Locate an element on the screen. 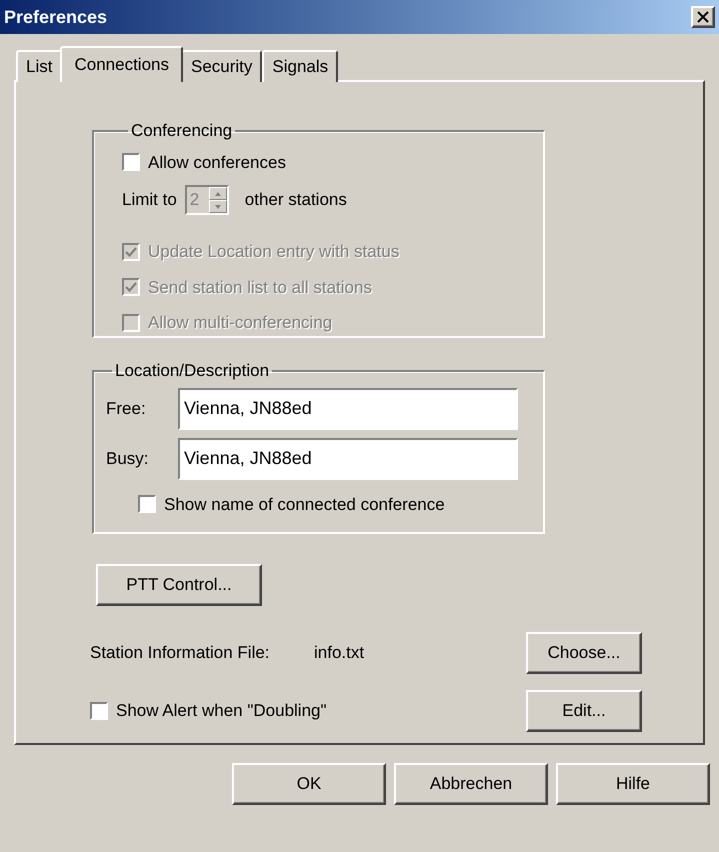  tab: Connections is located at coordinates (121, 64).